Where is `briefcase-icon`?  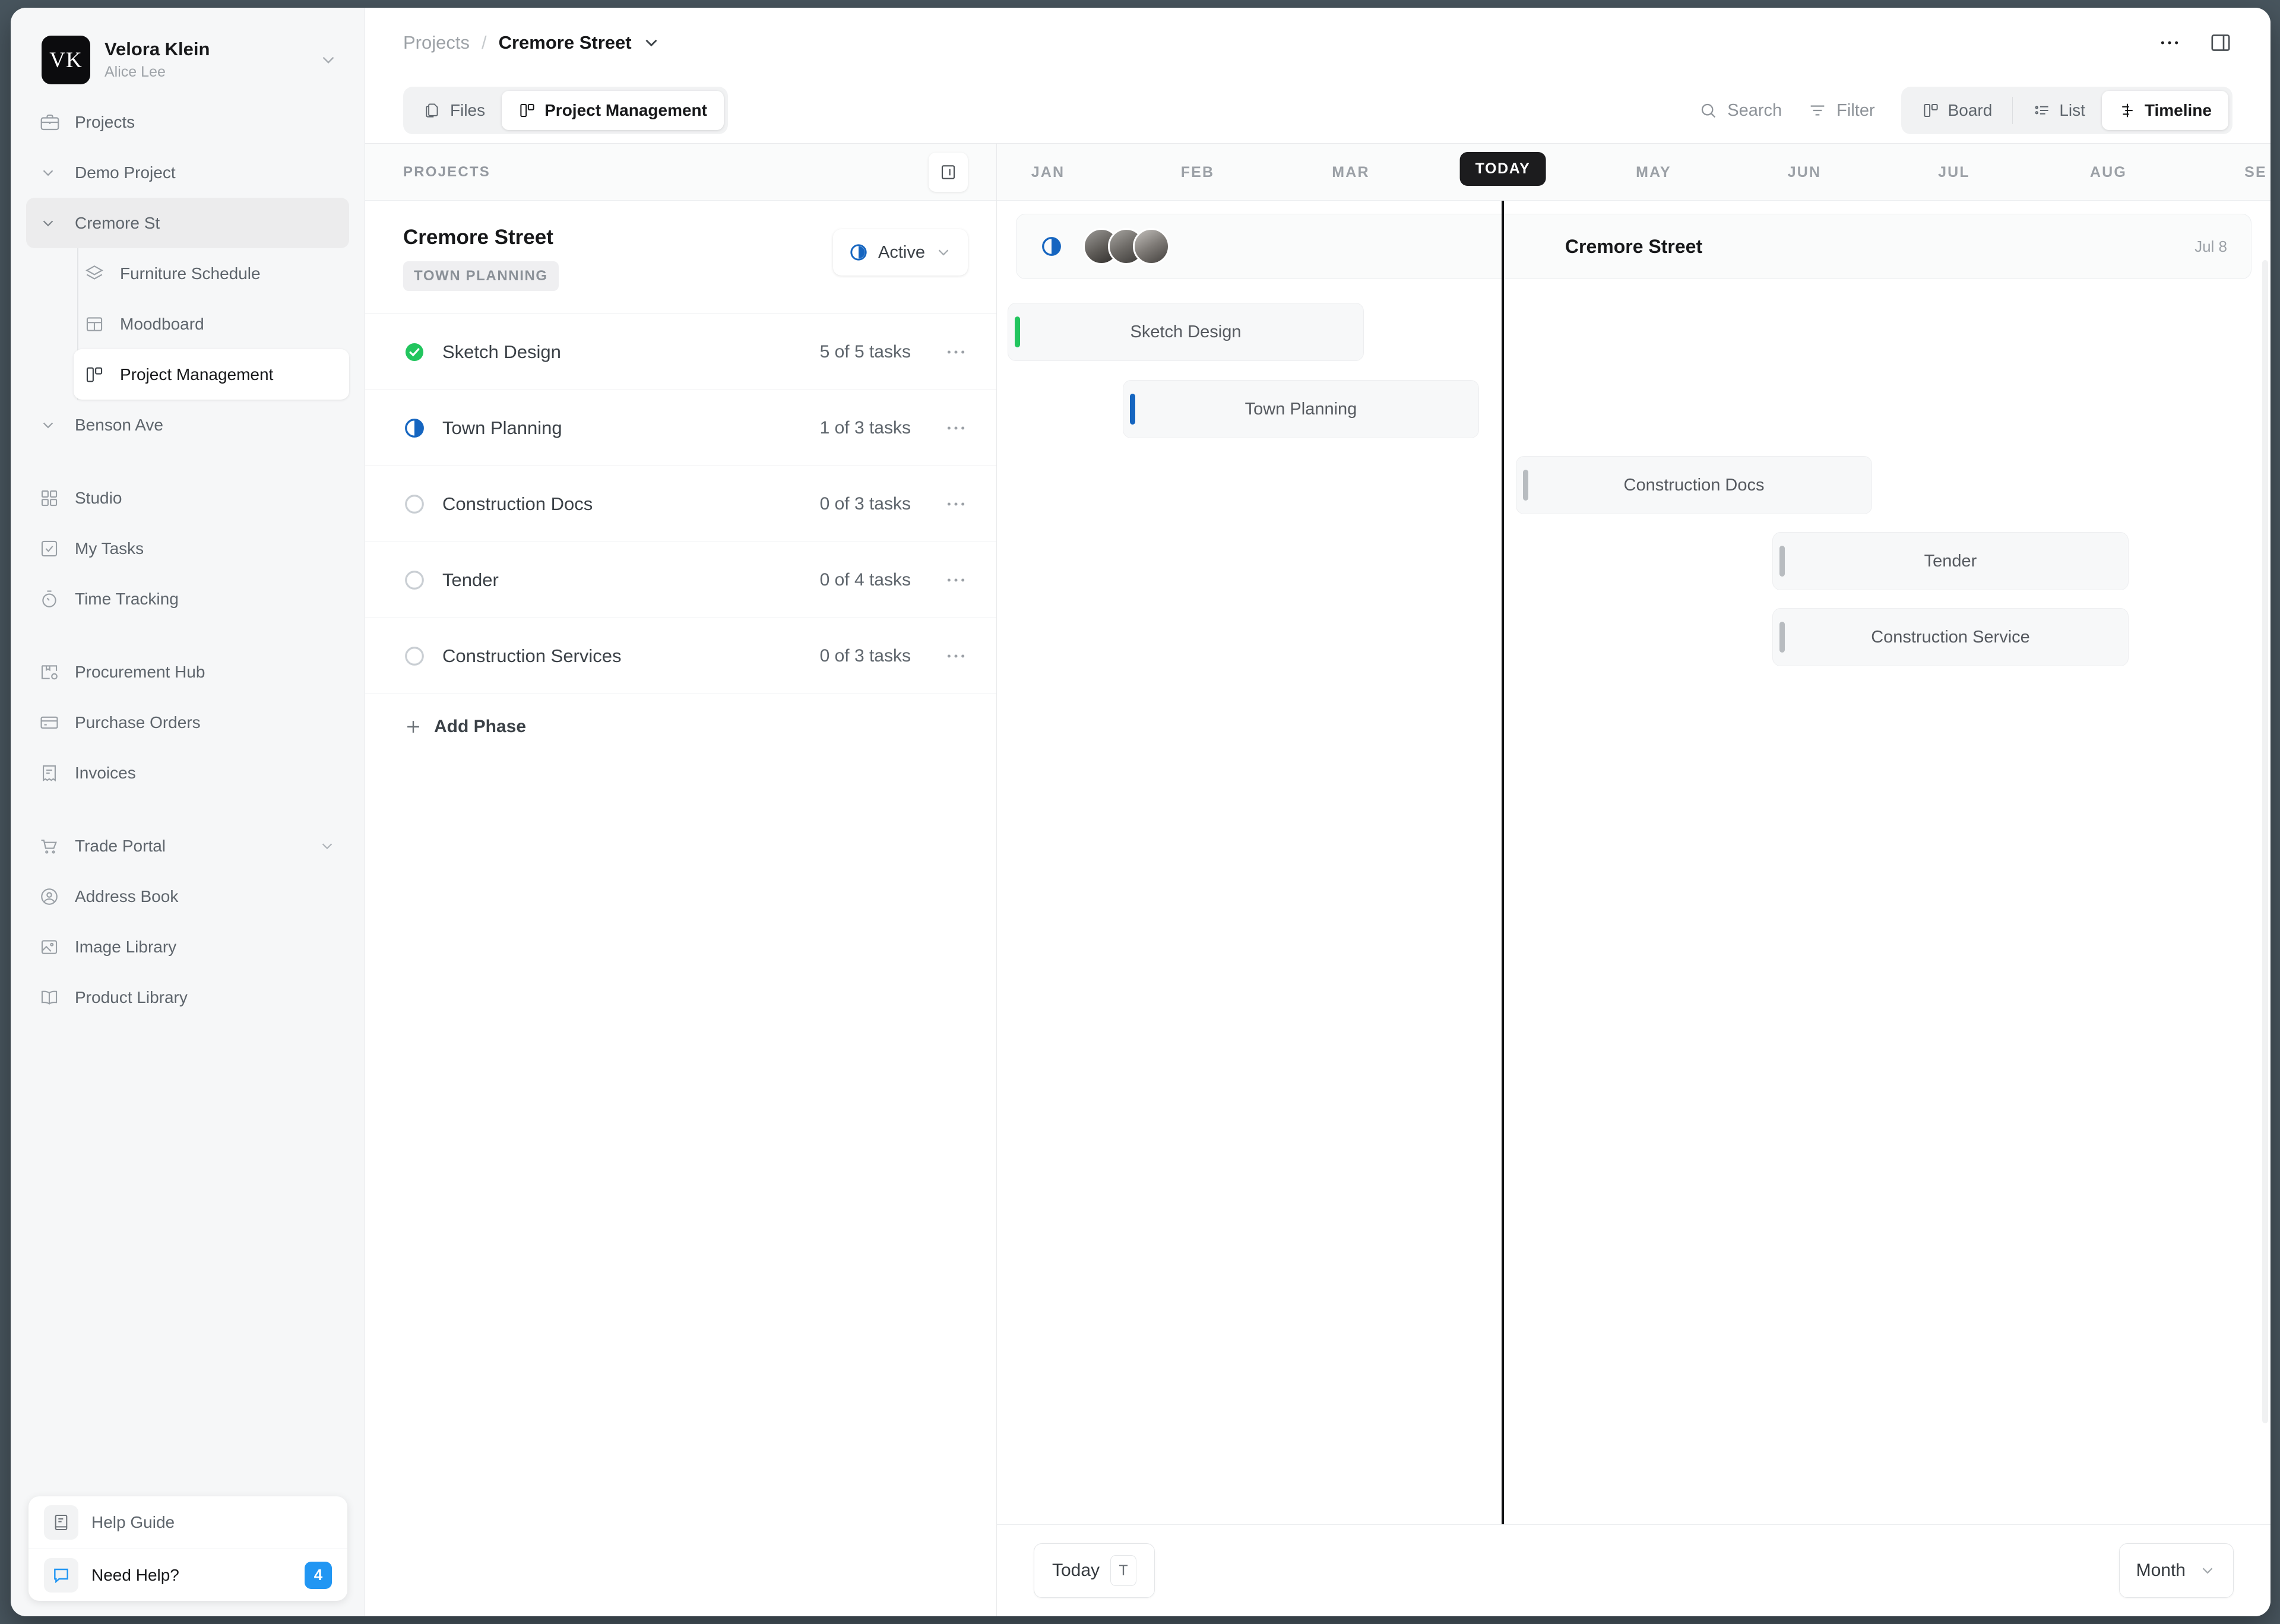
briefcase-icon is located at coordinates (52, 122).